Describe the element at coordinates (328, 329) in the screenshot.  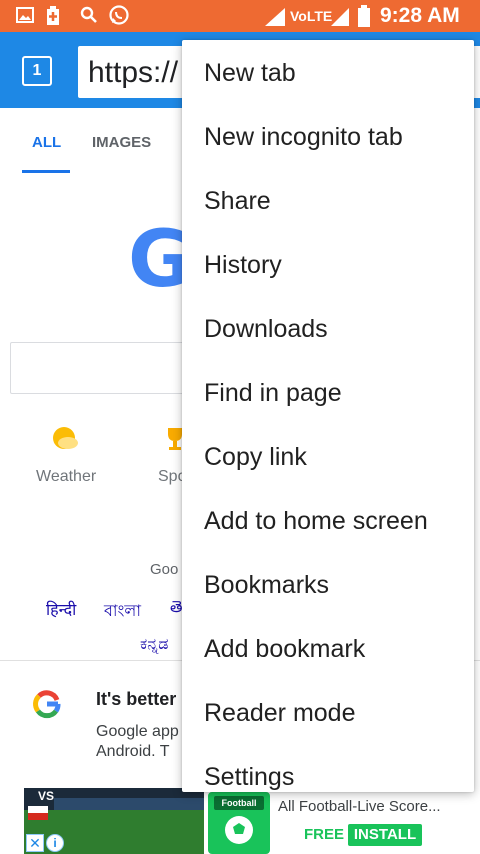
I see `menu-item-downloads: Downloads` at that location.